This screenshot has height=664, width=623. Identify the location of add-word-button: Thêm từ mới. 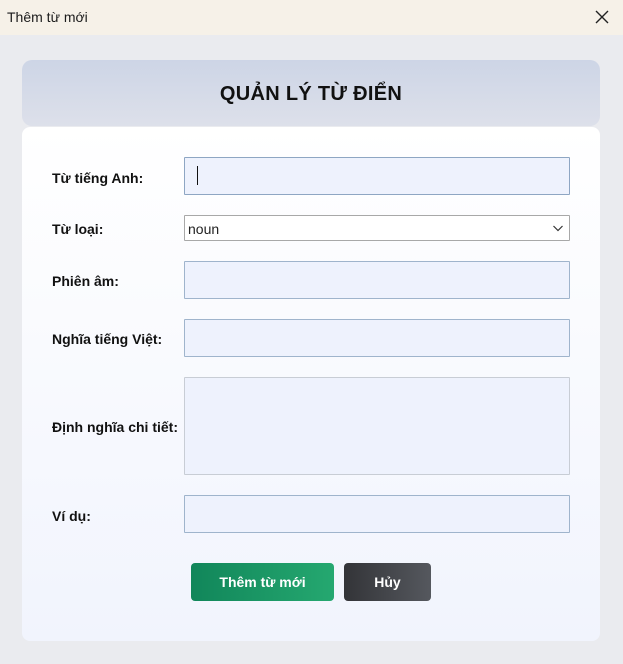
(262, 582).